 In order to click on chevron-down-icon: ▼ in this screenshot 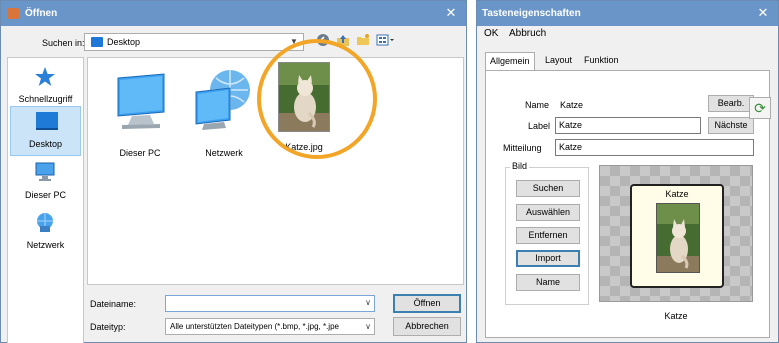, I will do `click(294, 42)`.